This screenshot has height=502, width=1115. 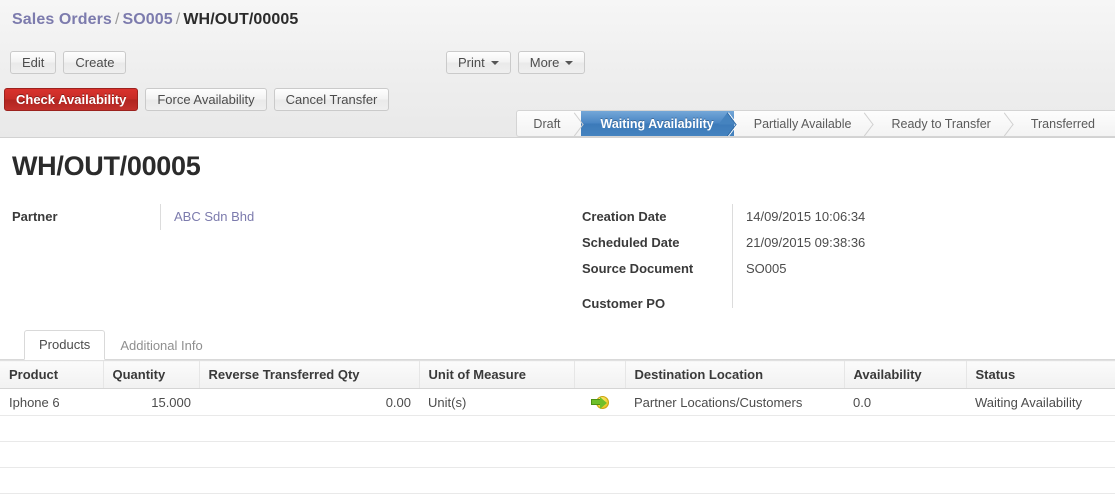 What do you see at coordinates (206, 99) in the screenshot?
I see `force-availability-button: Force Availability` at bounding box center [206, 99].